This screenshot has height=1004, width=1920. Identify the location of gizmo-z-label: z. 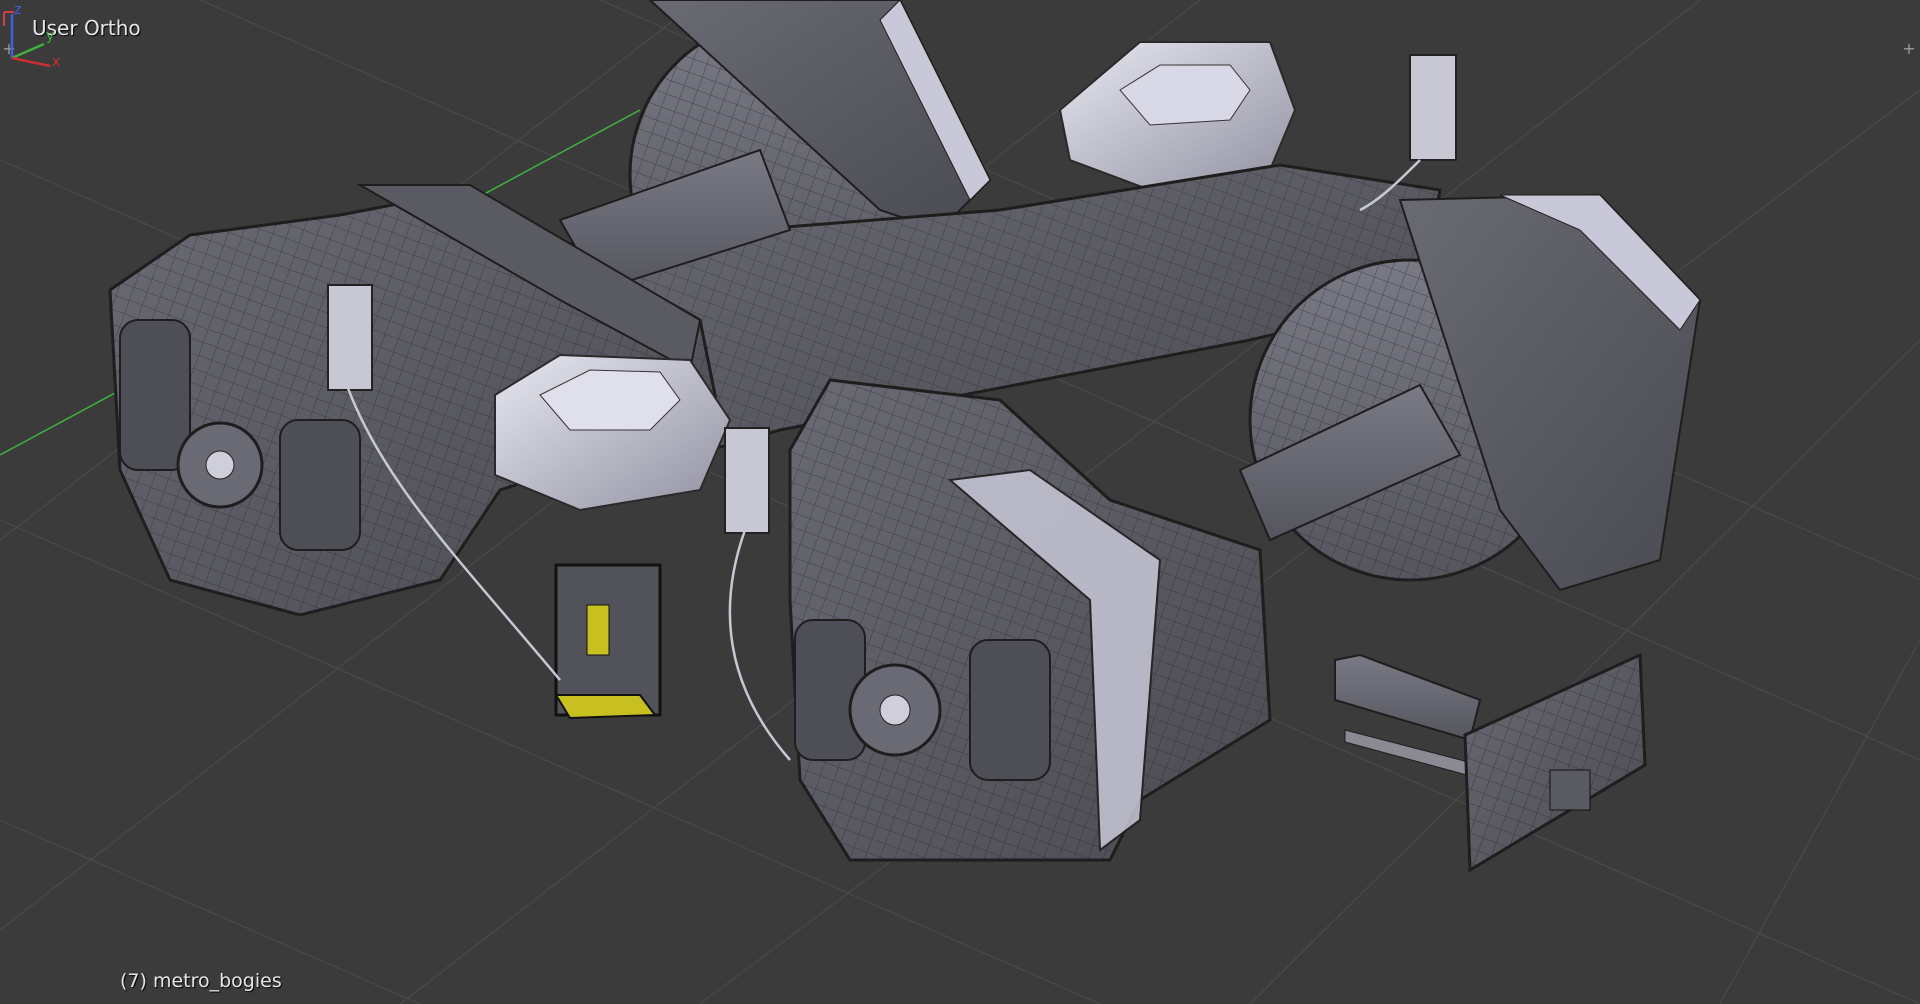
(17, 10).